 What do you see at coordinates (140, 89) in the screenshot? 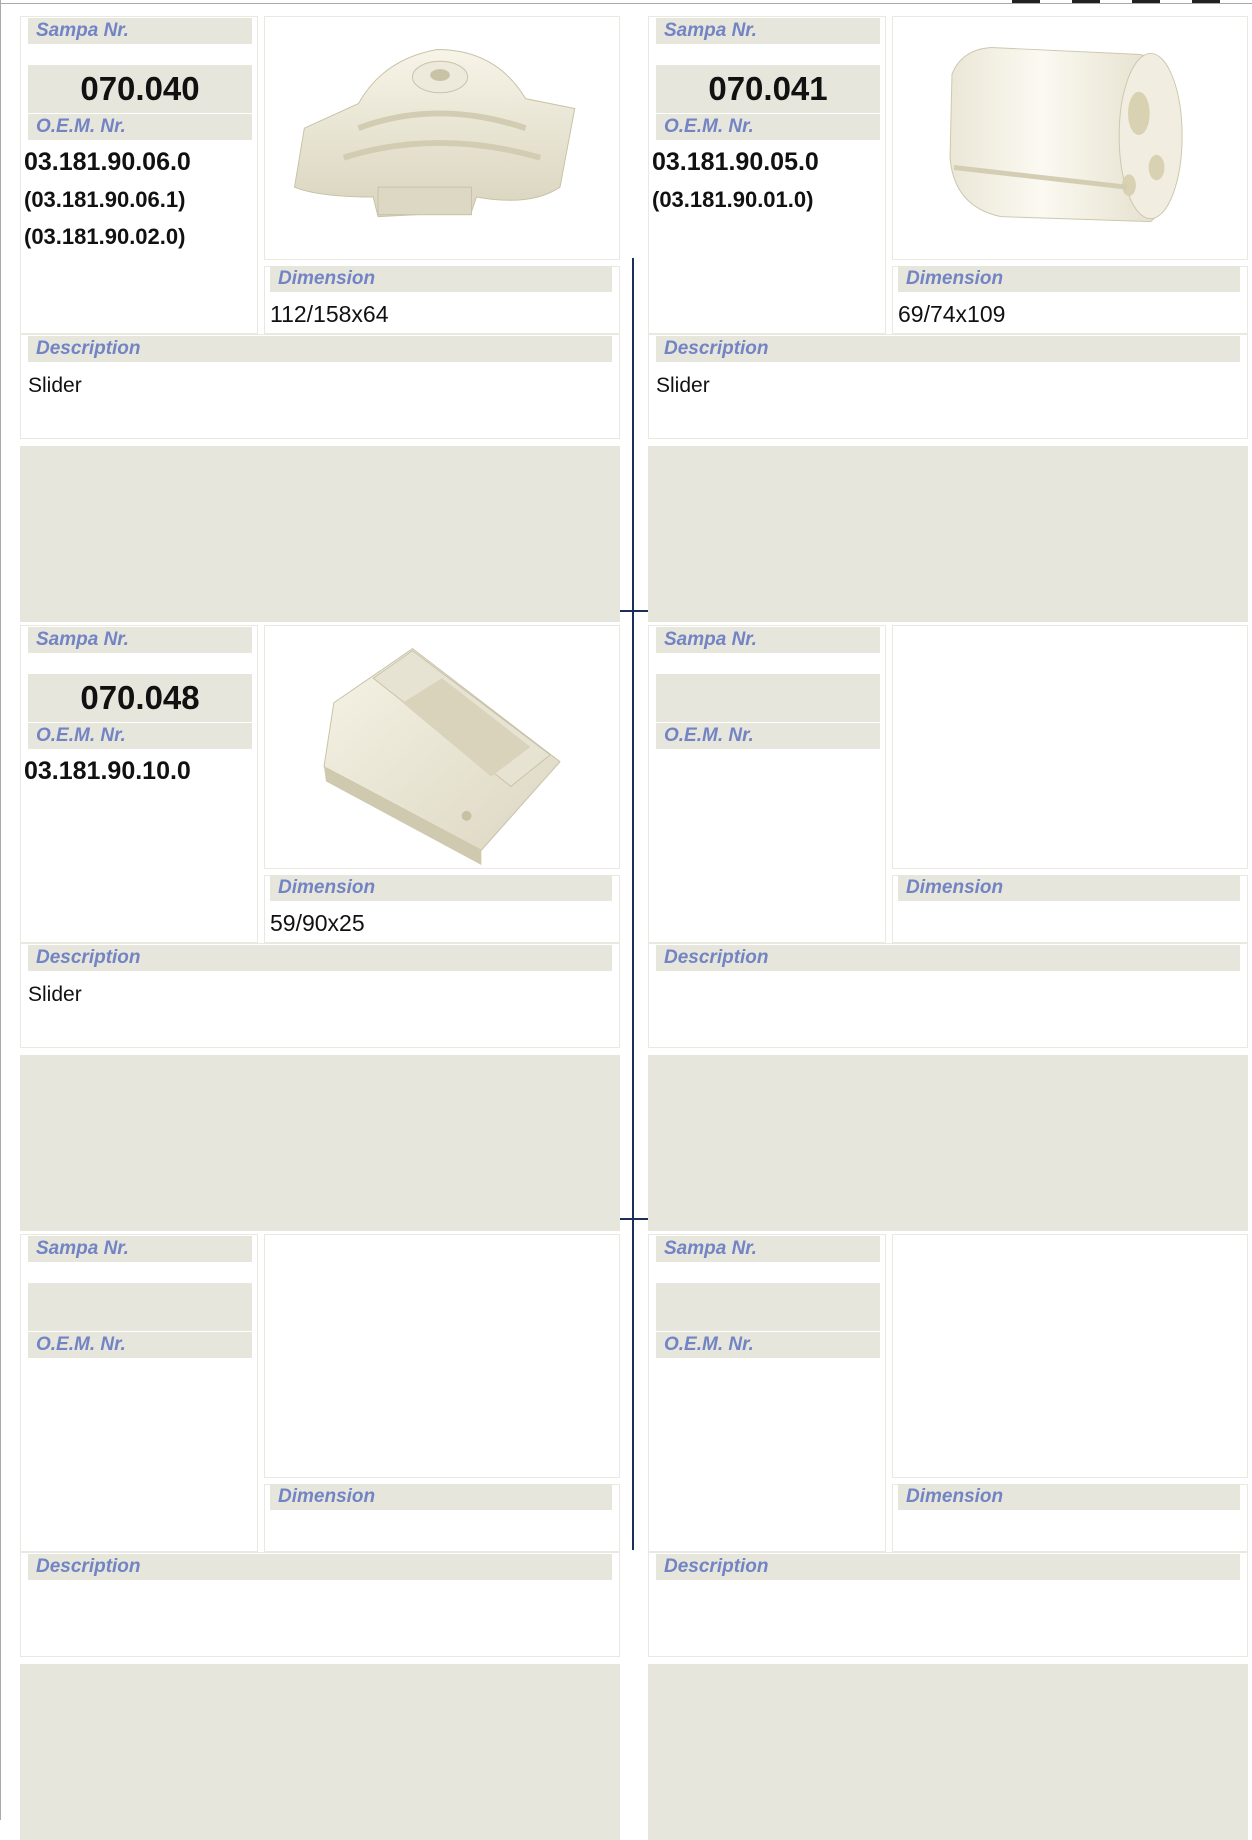
I see `sampa-number: 070.040` at bounding box center [140, 89].